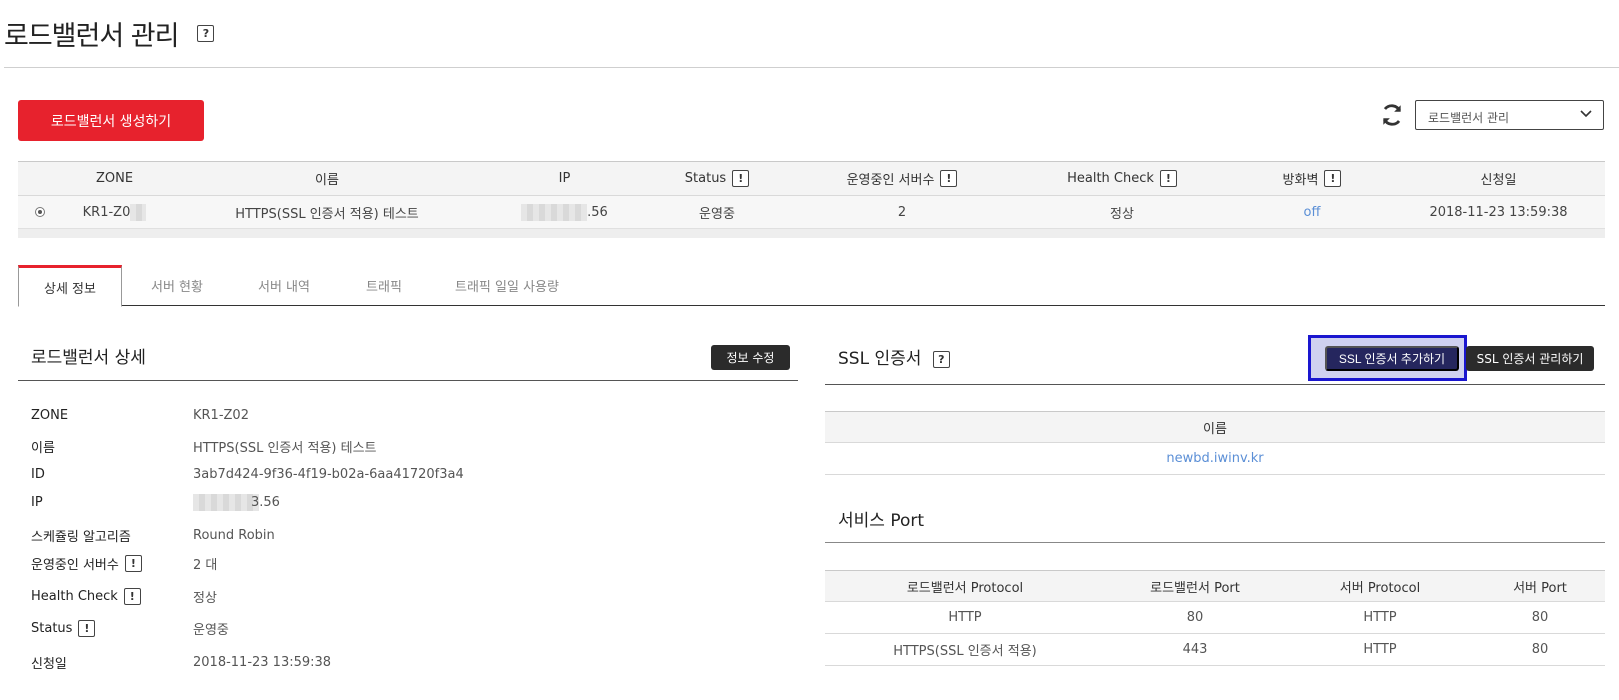 The height and width of the screenshot is (700, 1619). I want to click on detail-row-id: ID 3ab7d424-9f36-4f19-b02a-6aa41720f3a4, so click(247, 474).